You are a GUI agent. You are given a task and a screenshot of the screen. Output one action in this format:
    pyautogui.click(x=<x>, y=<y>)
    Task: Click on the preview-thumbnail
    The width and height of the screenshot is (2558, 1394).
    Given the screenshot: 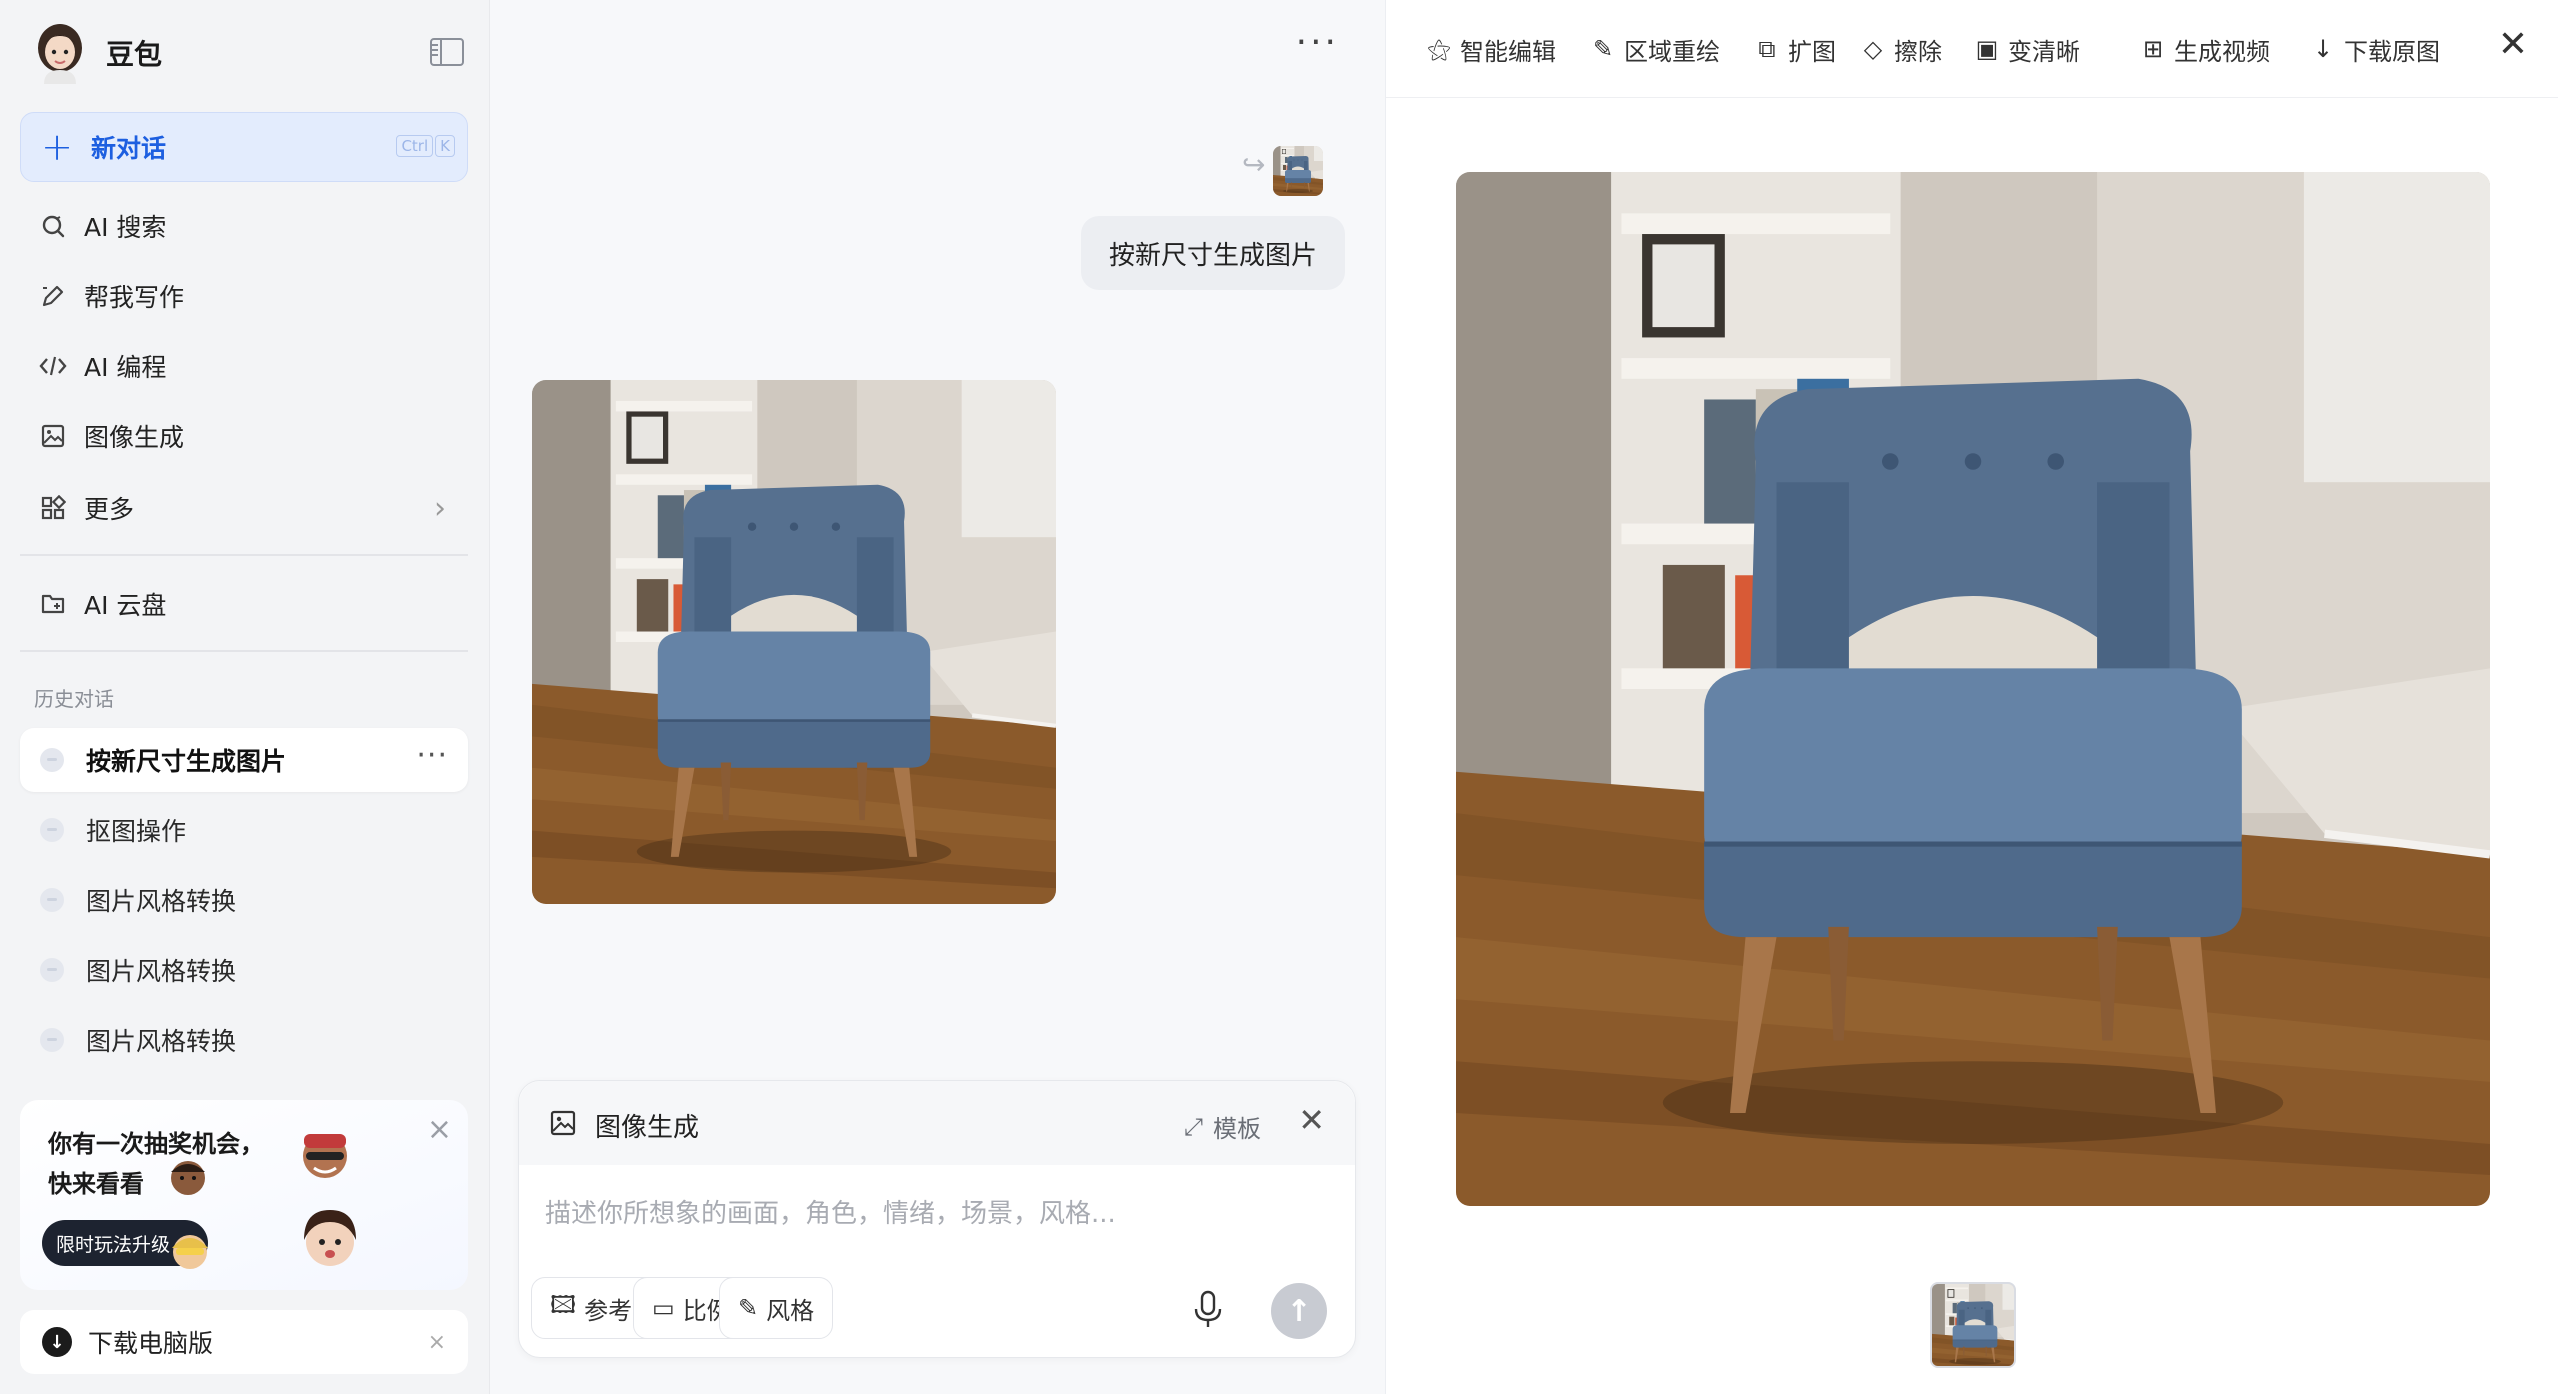 What is the action you would take?
    pyautogui.click(x=1973, y=1325)
    